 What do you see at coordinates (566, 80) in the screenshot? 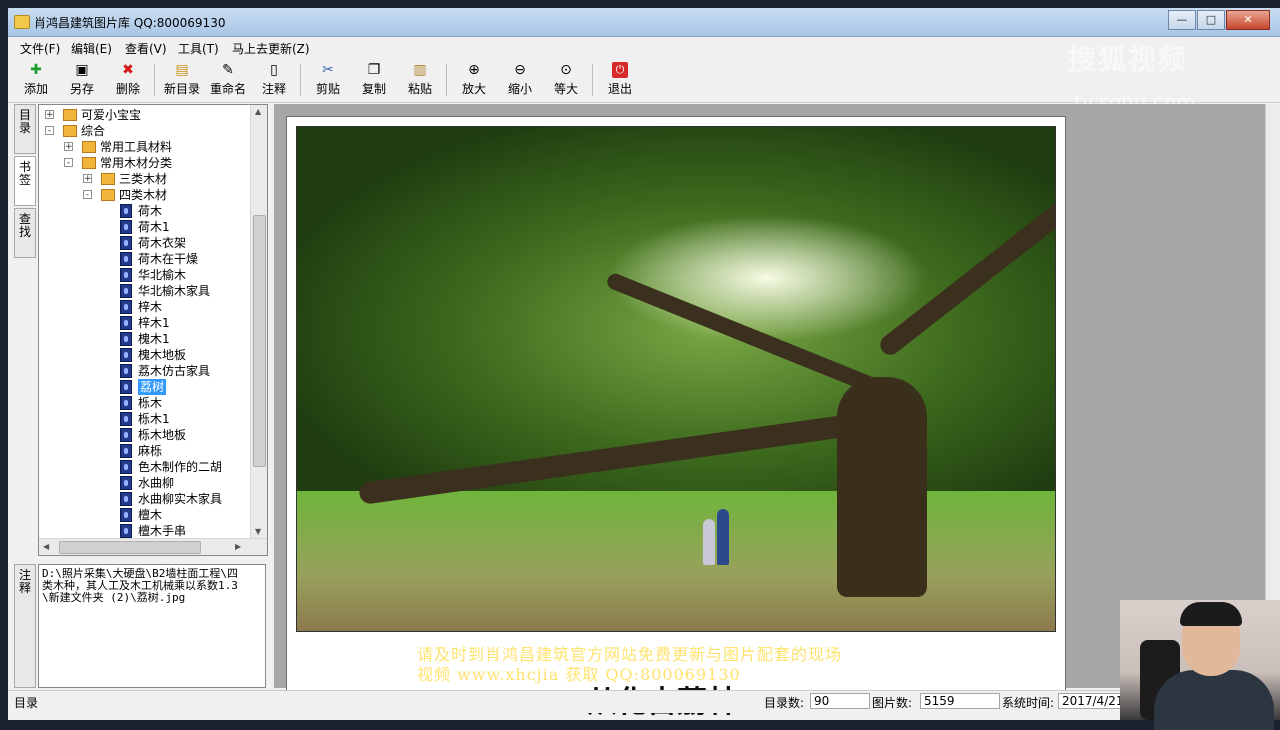
I see `actual-size-button: ⊙ 等大` at bounding box center [566, 80].